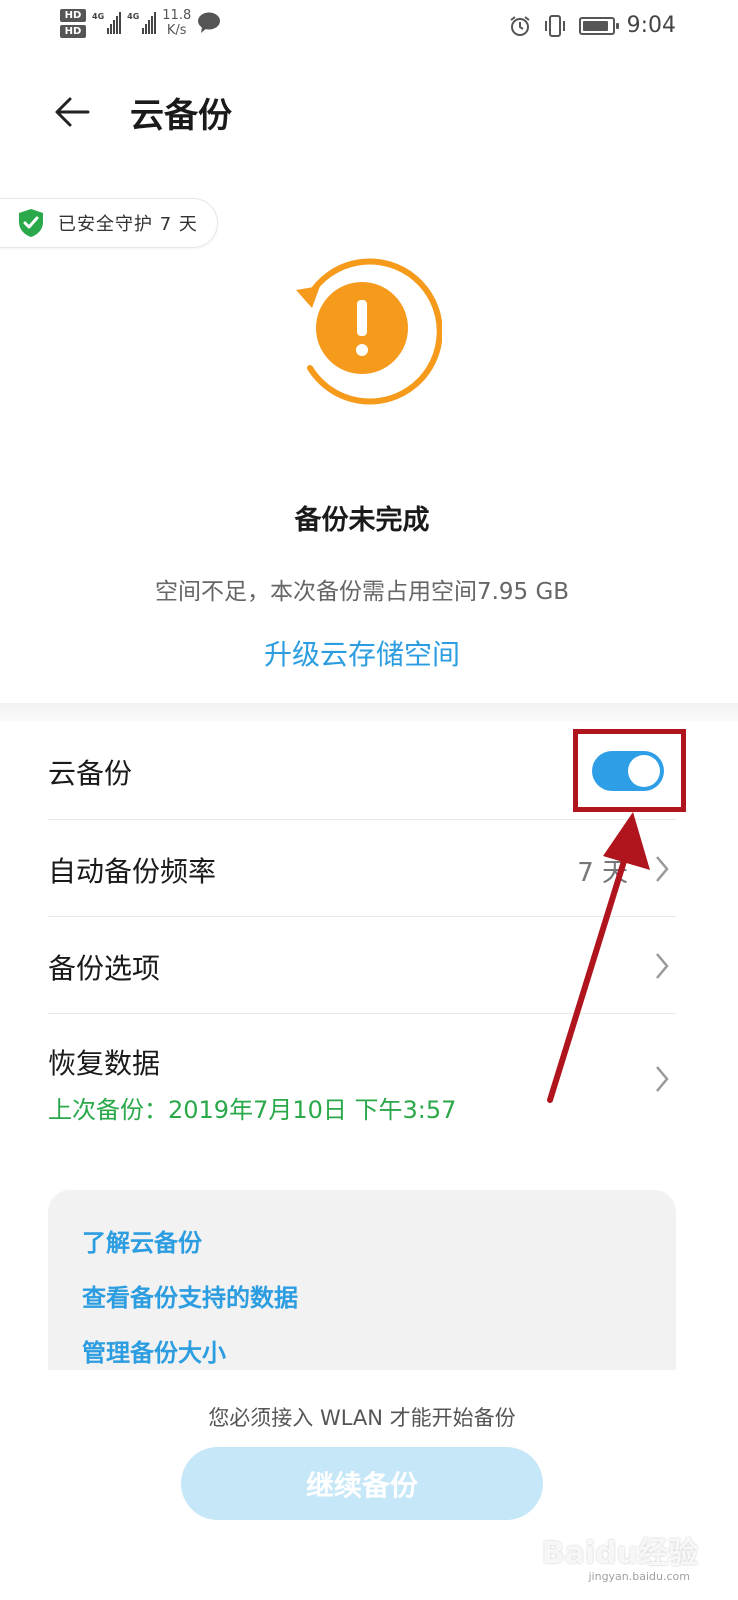  What do you see at coordinates (107, 23) in the screenshot?
I see `signal-icon-1: 4G` at bounding box center [107, 23].